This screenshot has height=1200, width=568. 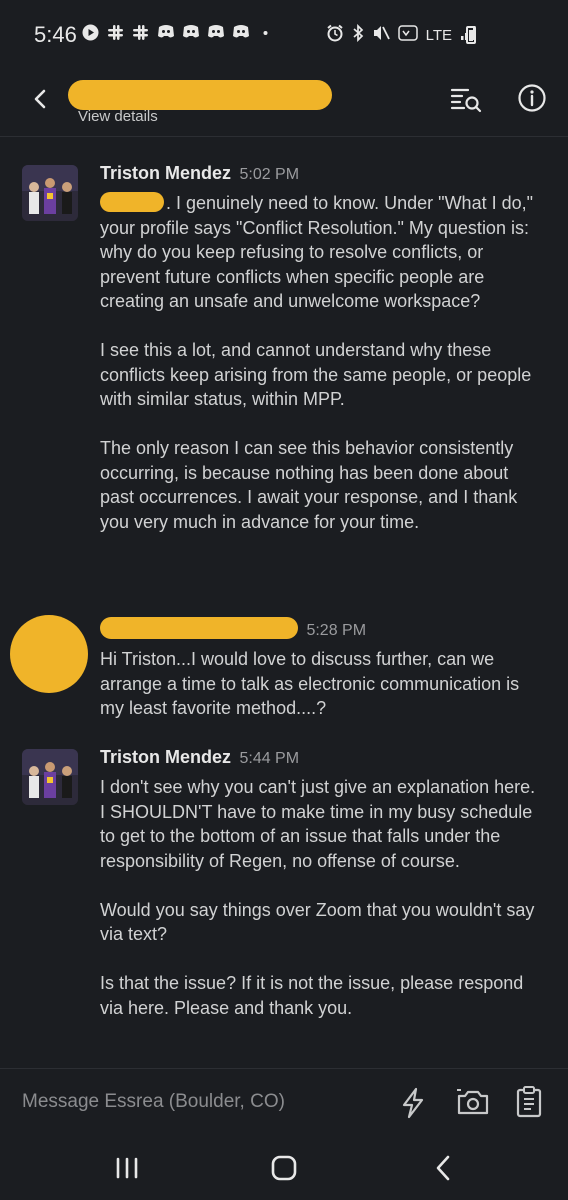 I want to click on channel-header: View details, so click(x=284, y=103).